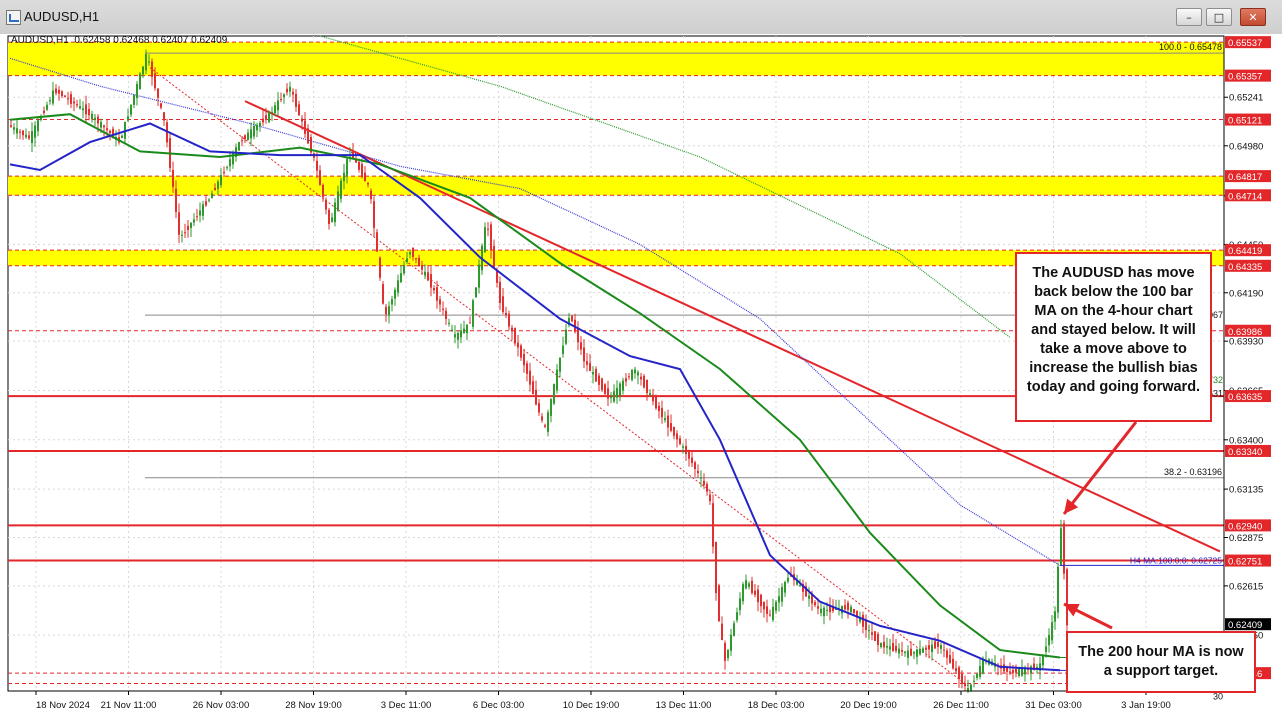  What do you see at coordinates (868, 705) in the screenshot?
I see `time-tick-label: 20 Dec 19:00` at bounding box center [868, 705].